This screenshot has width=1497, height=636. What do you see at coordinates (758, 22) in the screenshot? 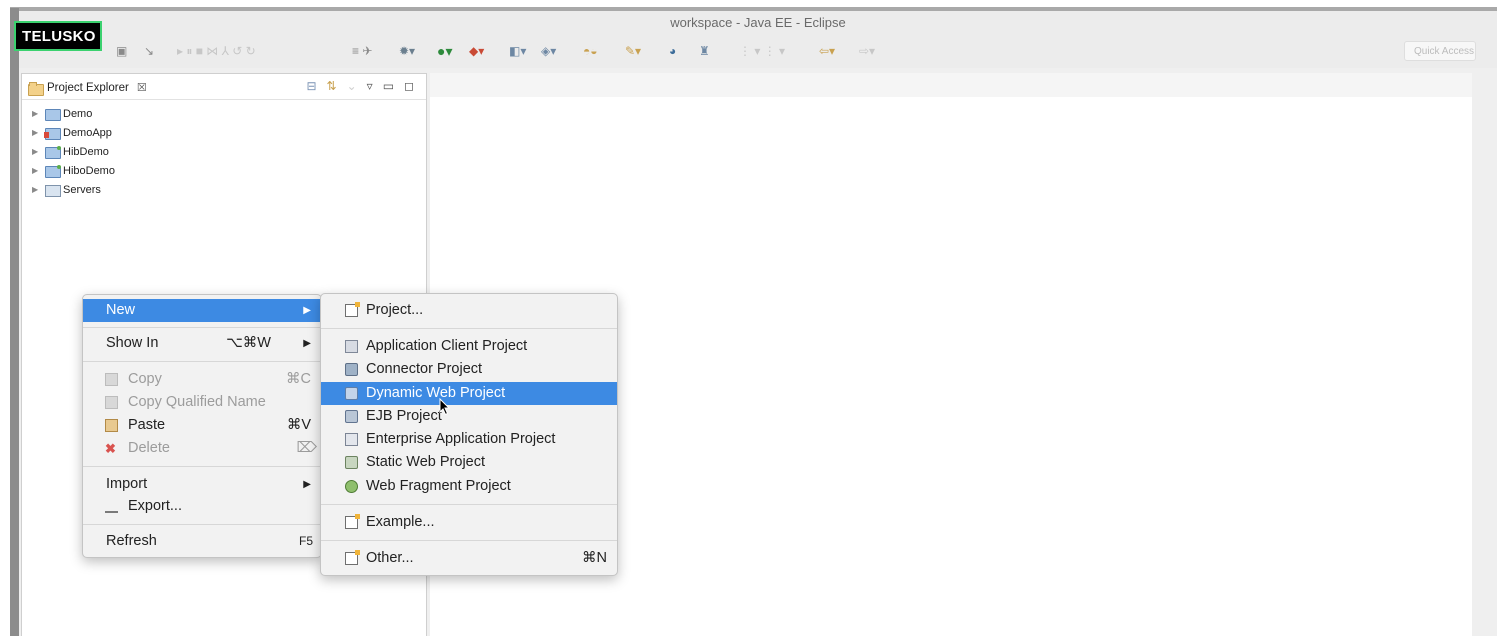
I see `window-title: workspace - Java EE - Eclipse` at bounding box center [758, 22].